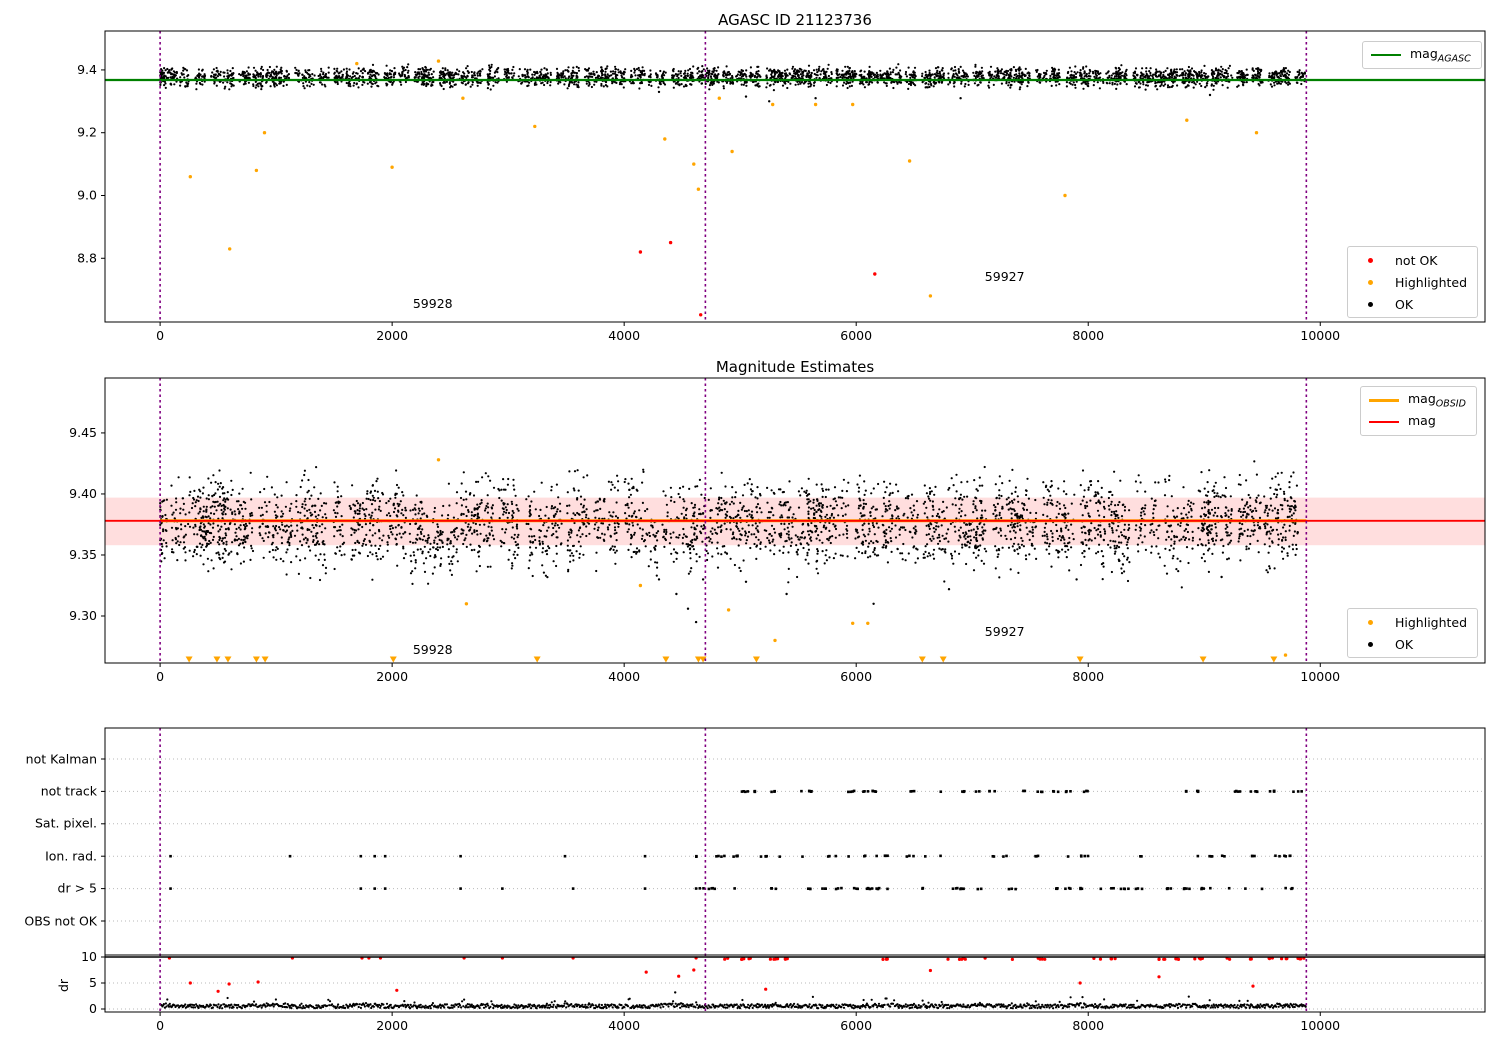  What do you see at coordinates (736, 840) in the screenshot?
I see `flag-points` at bounding box center [736, 840].